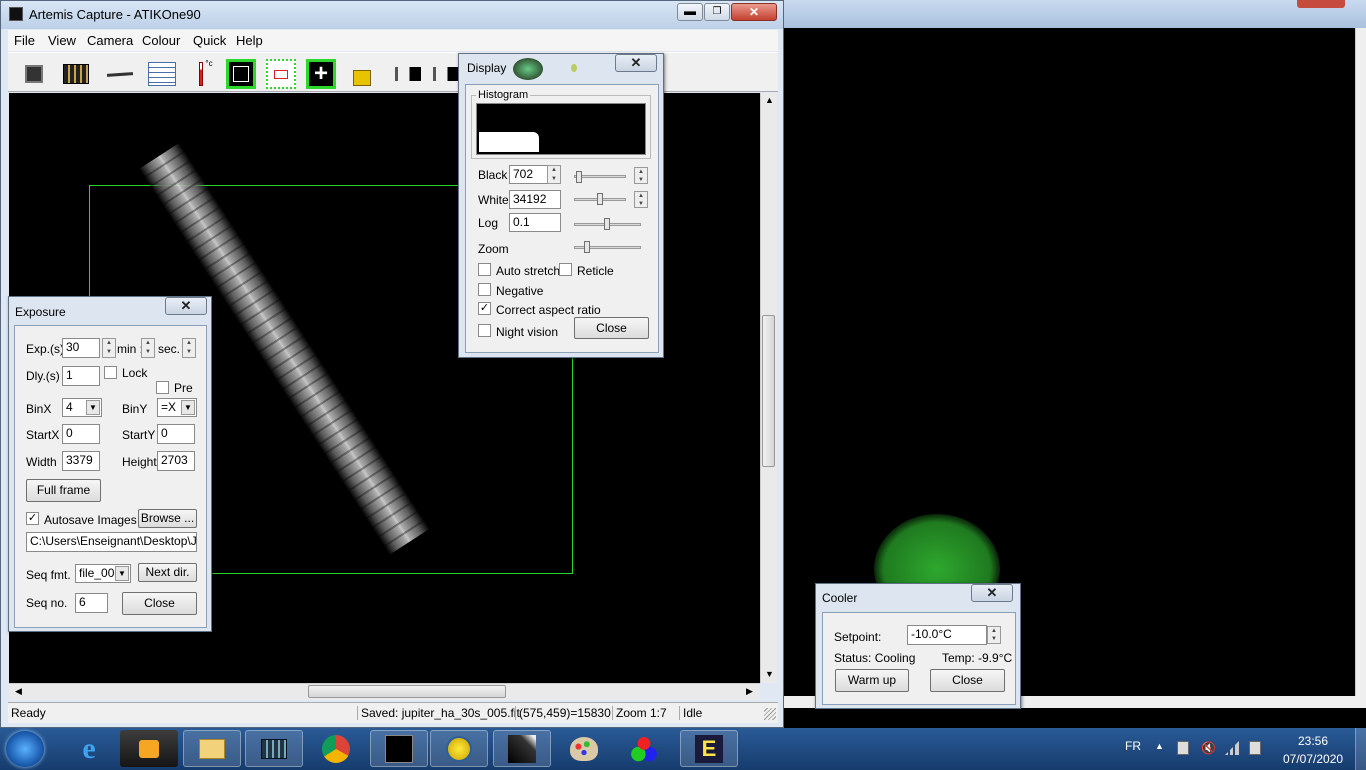 The image size is (1366, 770). Describe the element at coordinates (321, 74) in the screenshot. I see `crosshair-icon: +` at that location.